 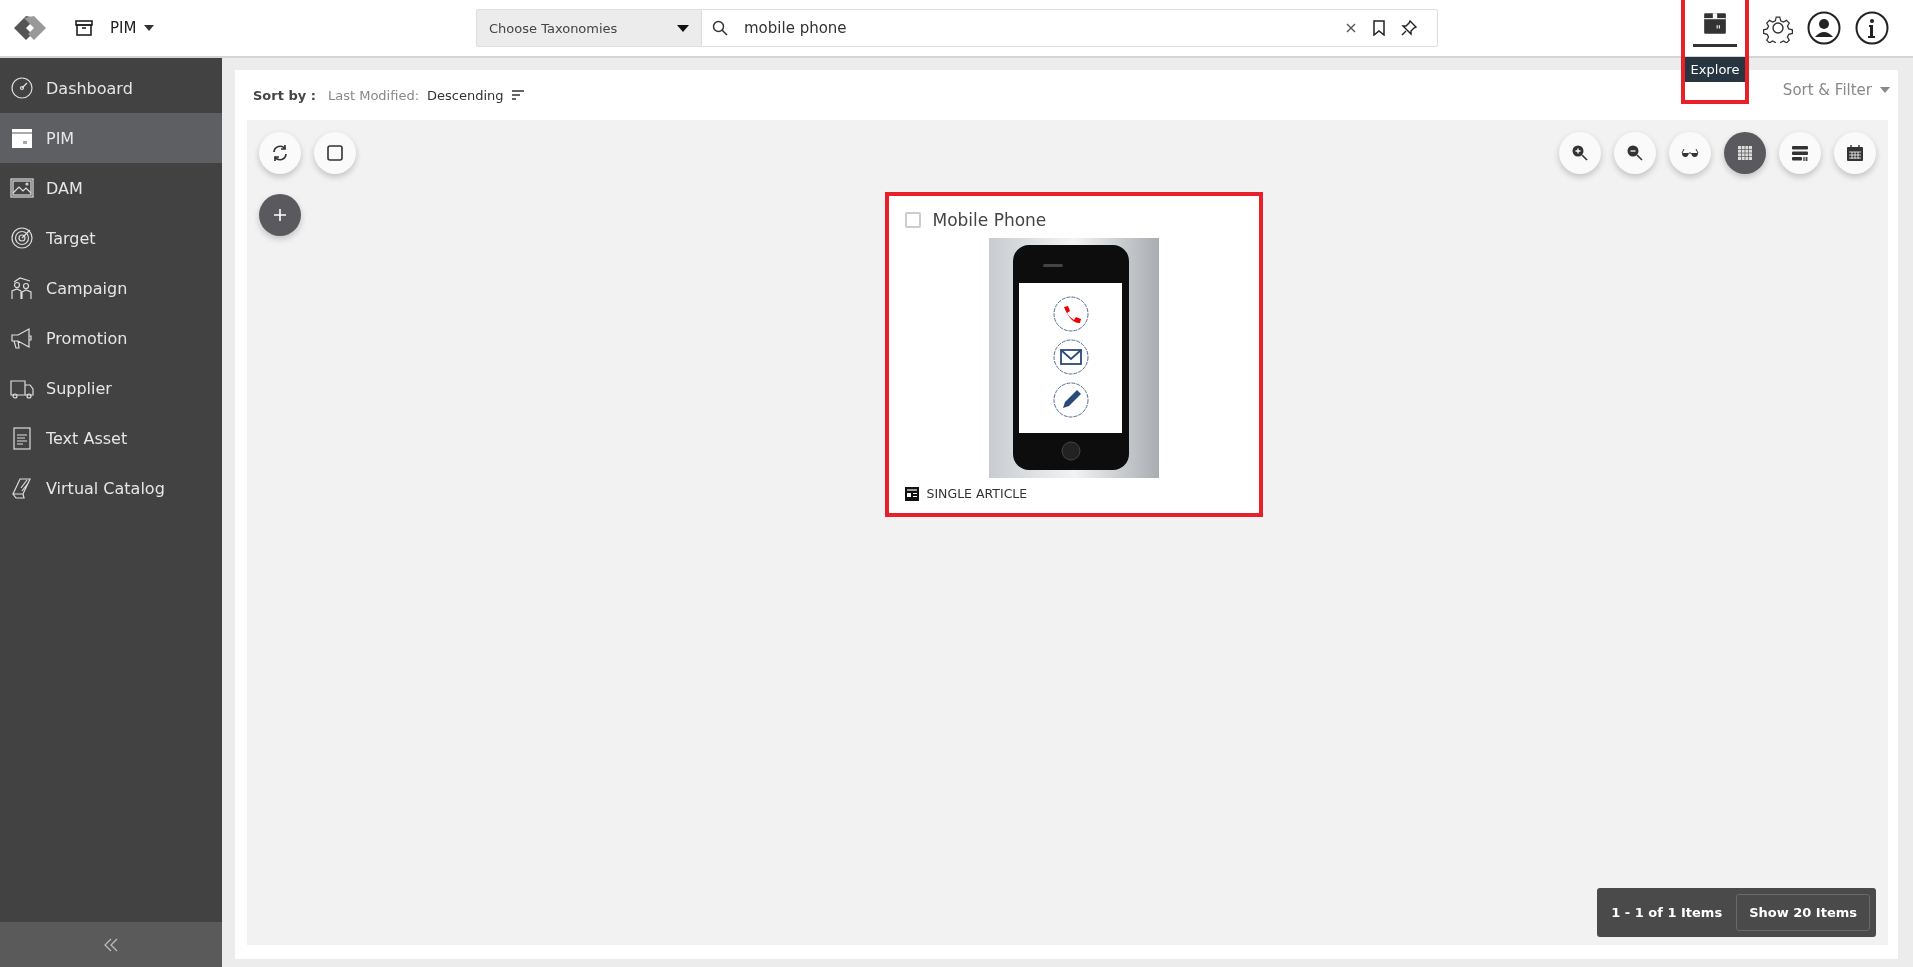 I want to click on refresh-button, so click(x=280, y=153).